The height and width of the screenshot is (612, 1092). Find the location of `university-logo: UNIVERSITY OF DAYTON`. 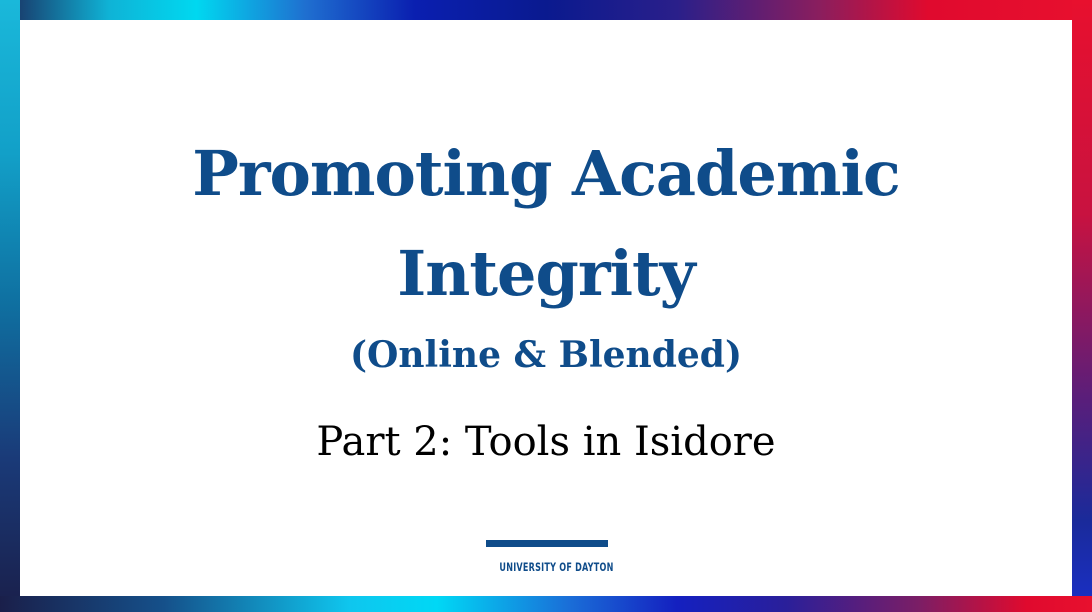

university-logo: UNIVERSITY OF DAYTON is located at coordinates (550, 560).